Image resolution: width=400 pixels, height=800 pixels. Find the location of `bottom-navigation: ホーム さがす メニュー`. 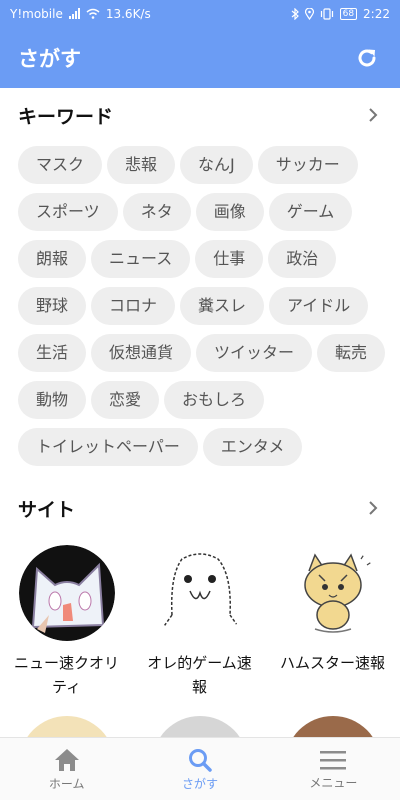

bottom-navigation: ホーム さがす メニュー is located at coordinates (200, 768).